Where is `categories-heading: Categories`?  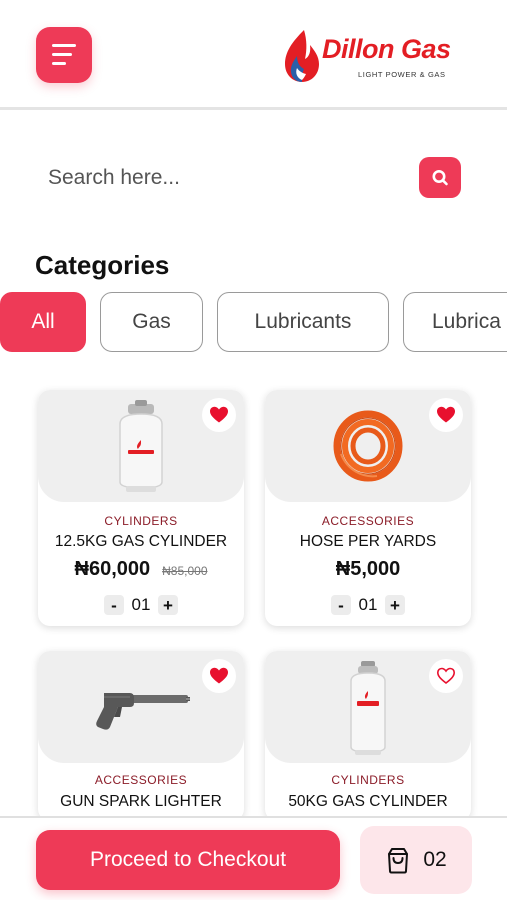 categories-heading: Categories is located at coordinates (102, 265).